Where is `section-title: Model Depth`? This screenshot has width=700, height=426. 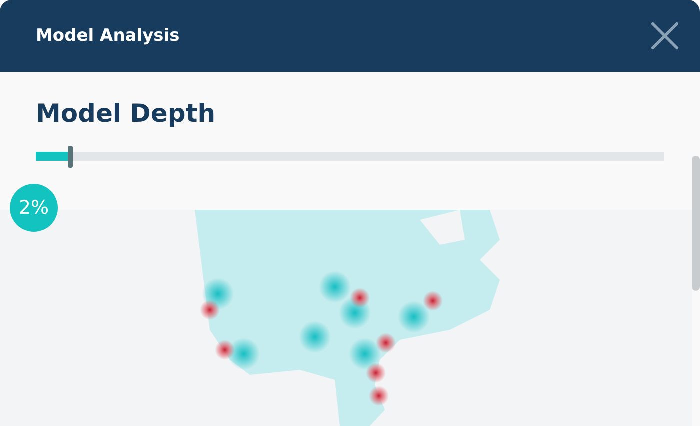 section-title: Model Depth is located at coordinates (126, 114).